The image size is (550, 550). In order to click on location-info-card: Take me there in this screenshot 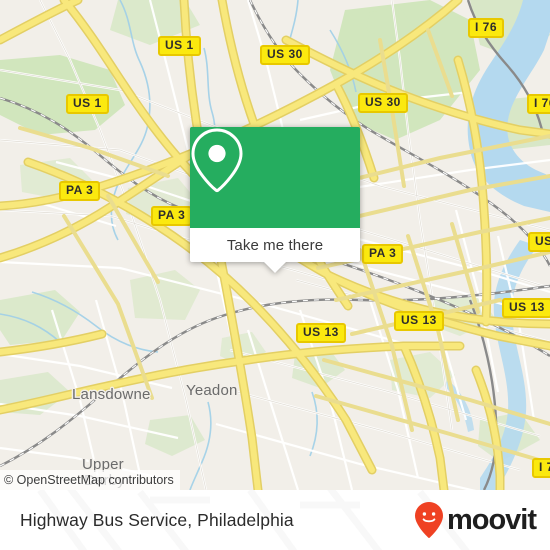, I will do `click(275, 200)`.